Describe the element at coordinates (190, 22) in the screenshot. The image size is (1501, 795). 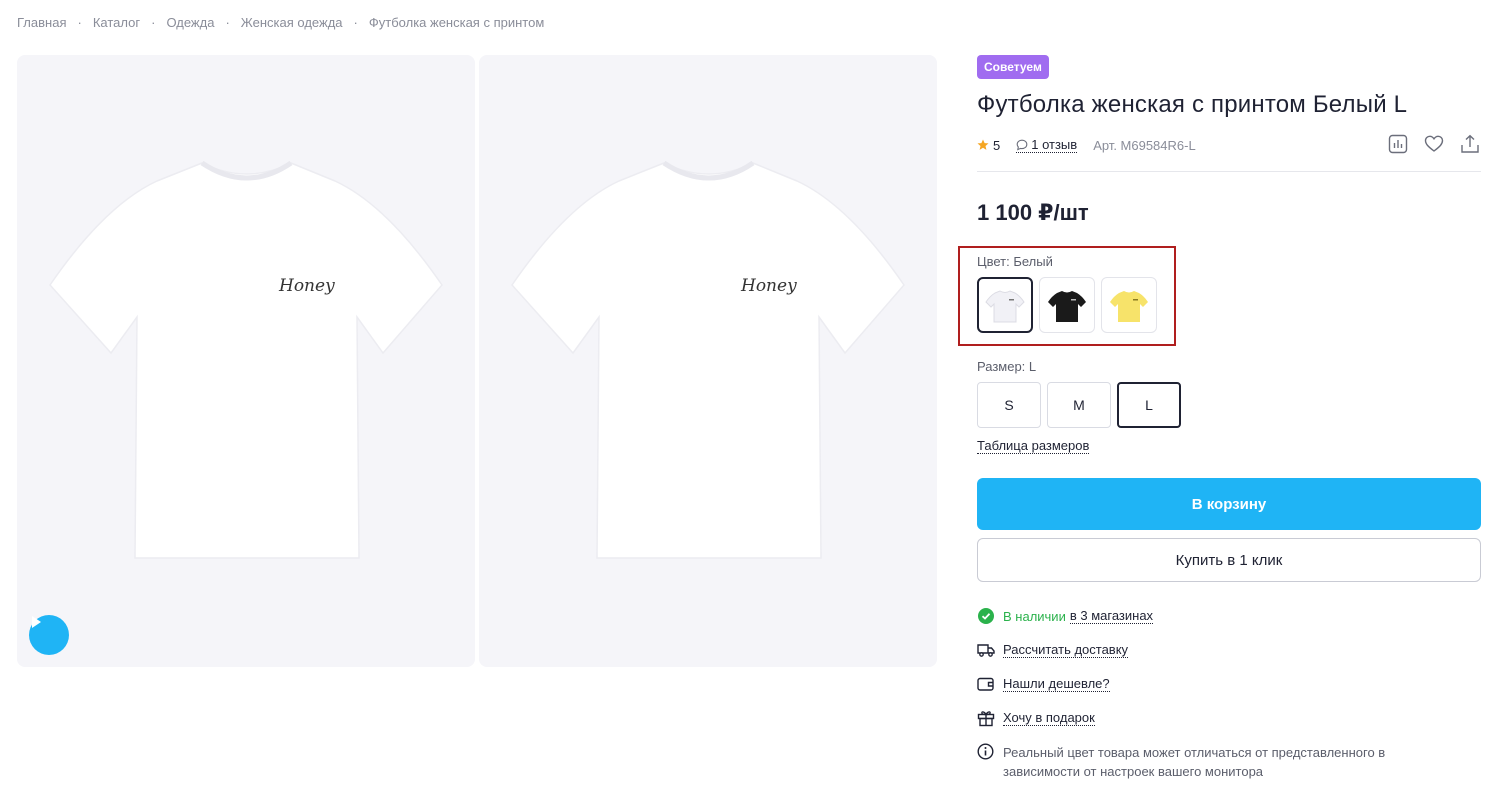
I see `breadcrumb-clothing: Одежда` at that location.